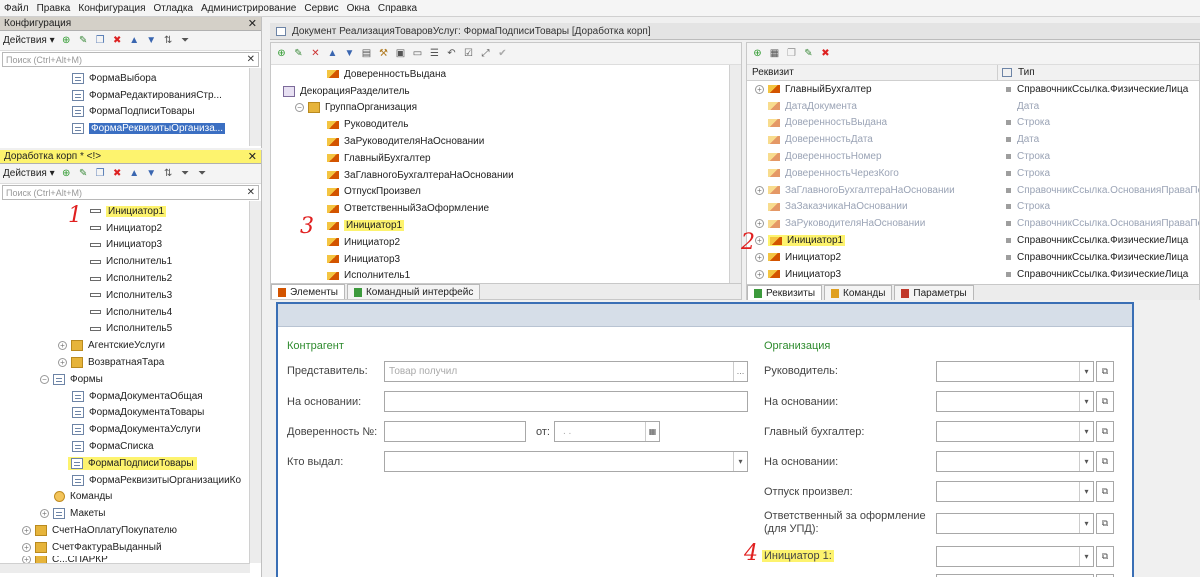 The height and width of the screenshot is (577, 1200). What do you see at coordinates (130, 513) in the screenshot?
I see `tree-item: + Макеты` at bounding box center [130, 513].